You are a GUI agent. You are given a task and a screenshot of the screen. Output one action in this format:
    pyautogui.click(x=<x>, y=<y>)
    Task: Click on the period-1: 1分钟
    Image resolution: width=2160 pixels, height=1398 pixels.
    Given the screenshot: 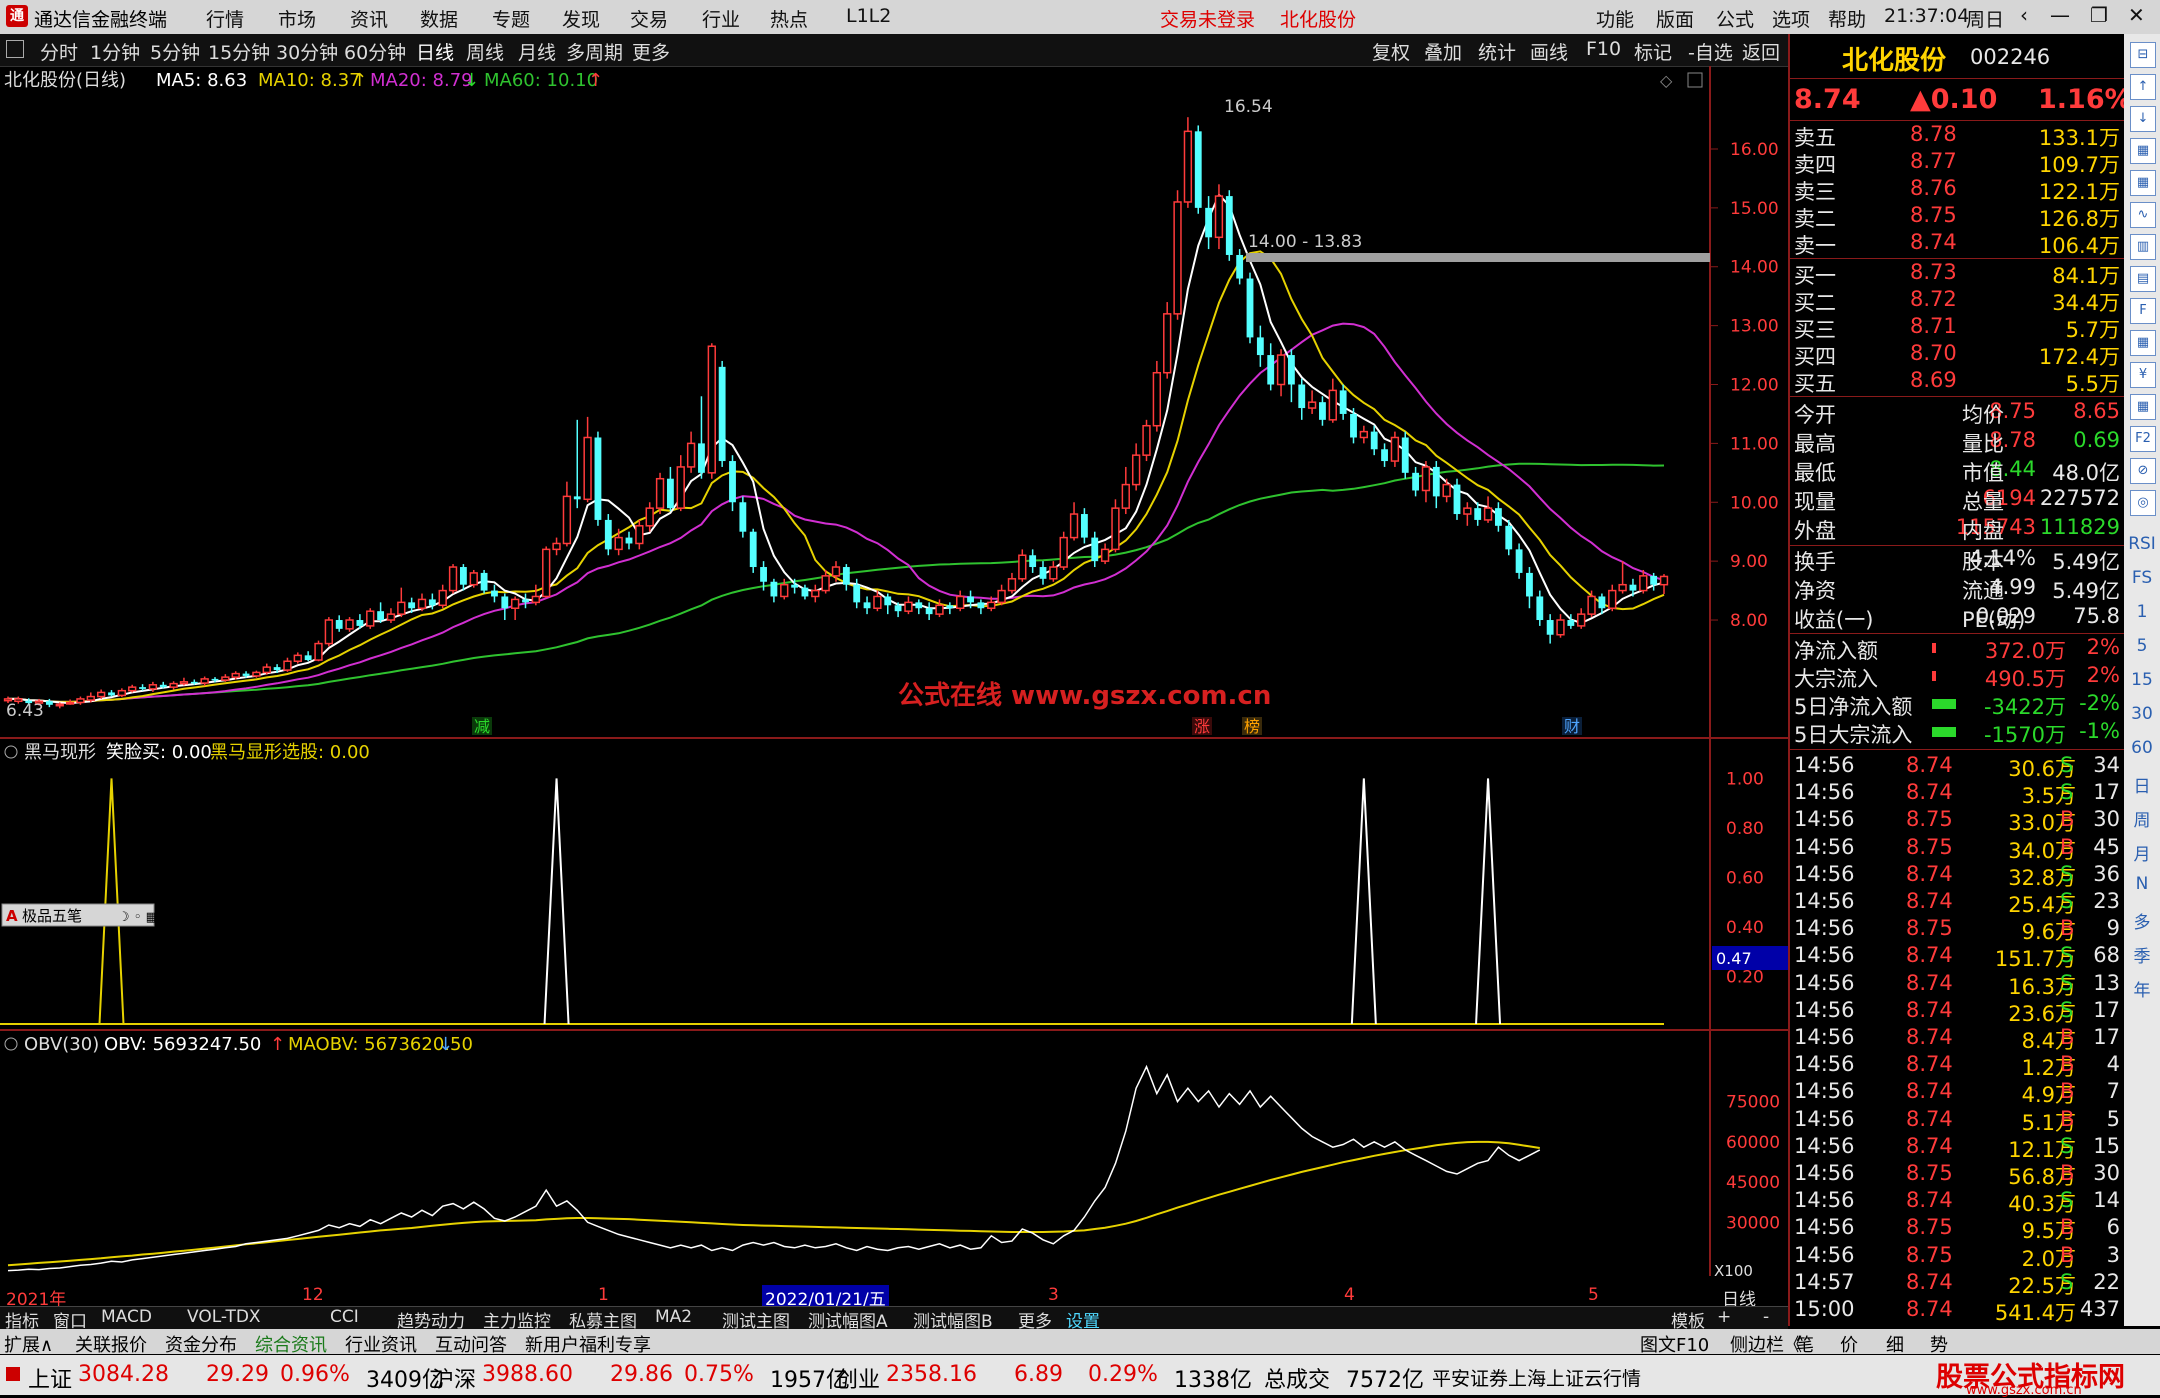 What is the action you would take?
    pyautogui.click(x=115, y=51)
    